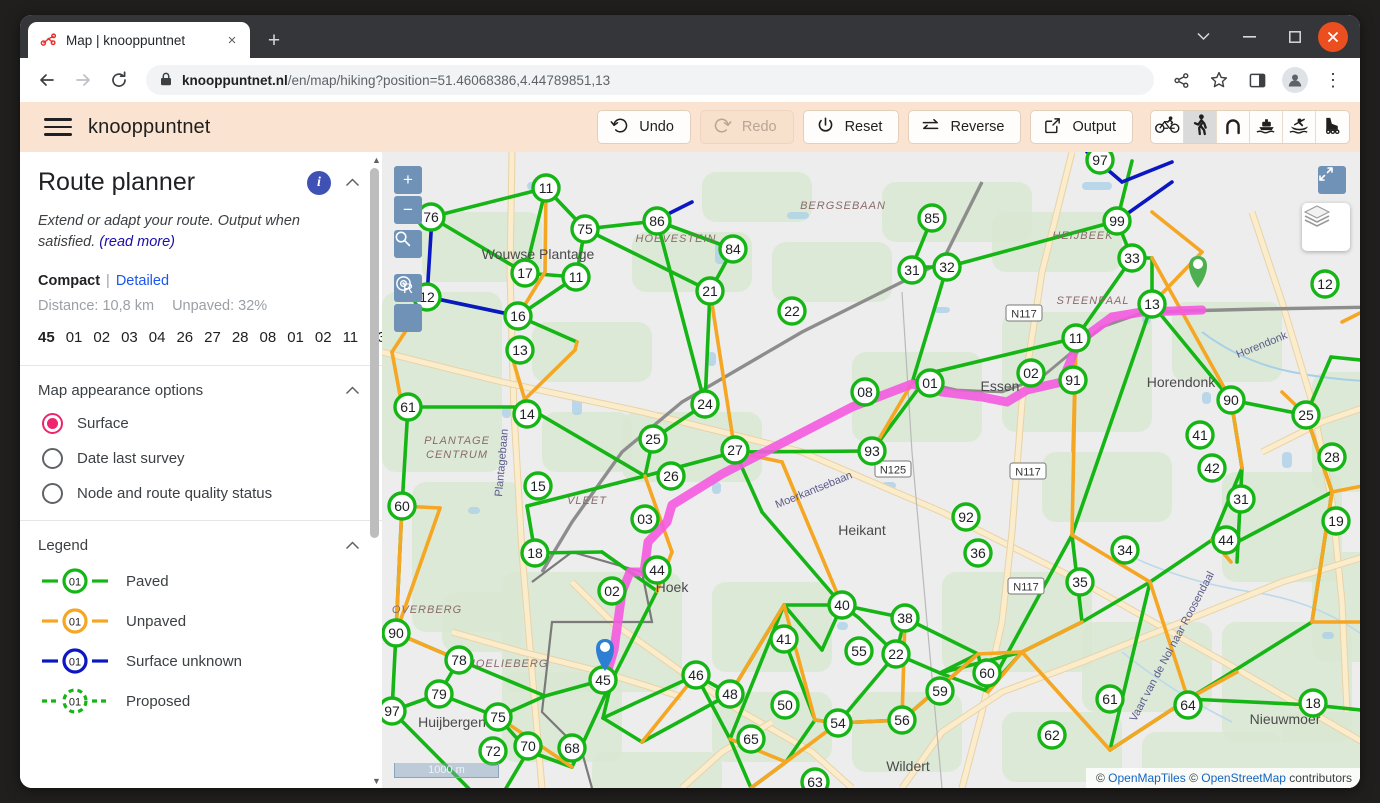 This screenshot has width=1380, height=803. I want to click on map-node-62: 62, so click(1052, 735).